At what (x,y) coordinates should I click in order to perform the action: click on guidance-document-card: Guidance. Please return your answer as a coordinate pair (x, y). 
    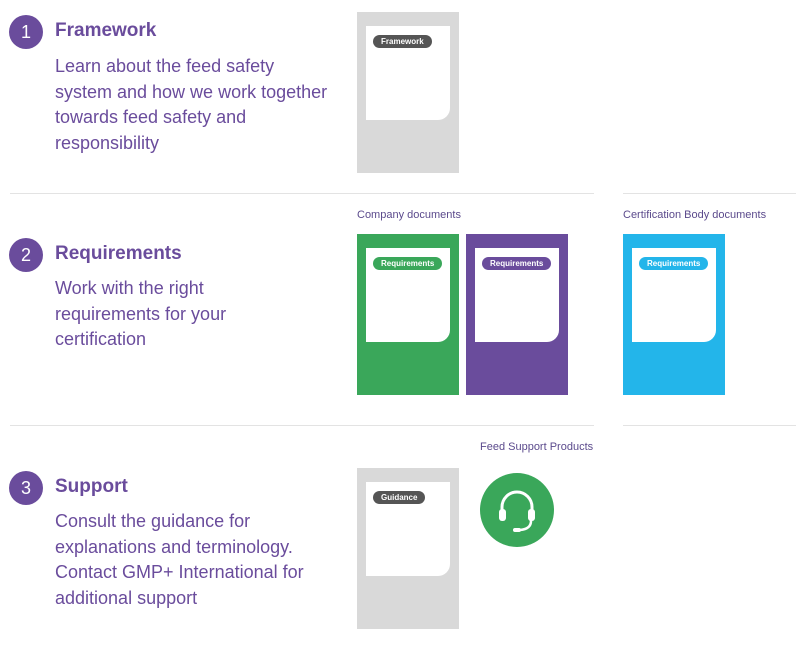
    Looking at the image, I should click on (408, 548).